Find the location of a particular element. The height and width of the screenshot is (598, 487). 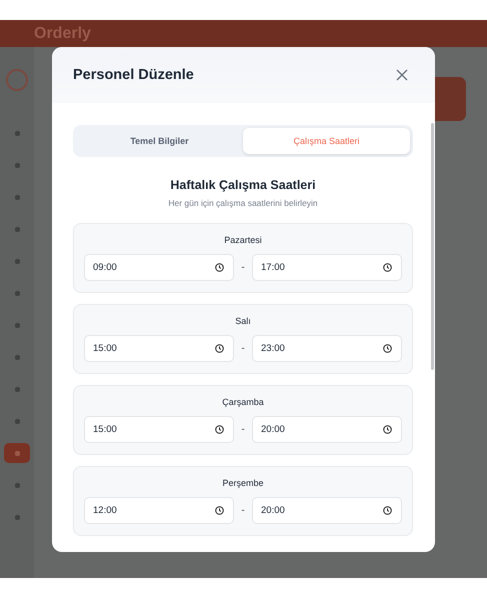

scrollbar is located at coordinates (432, 246).